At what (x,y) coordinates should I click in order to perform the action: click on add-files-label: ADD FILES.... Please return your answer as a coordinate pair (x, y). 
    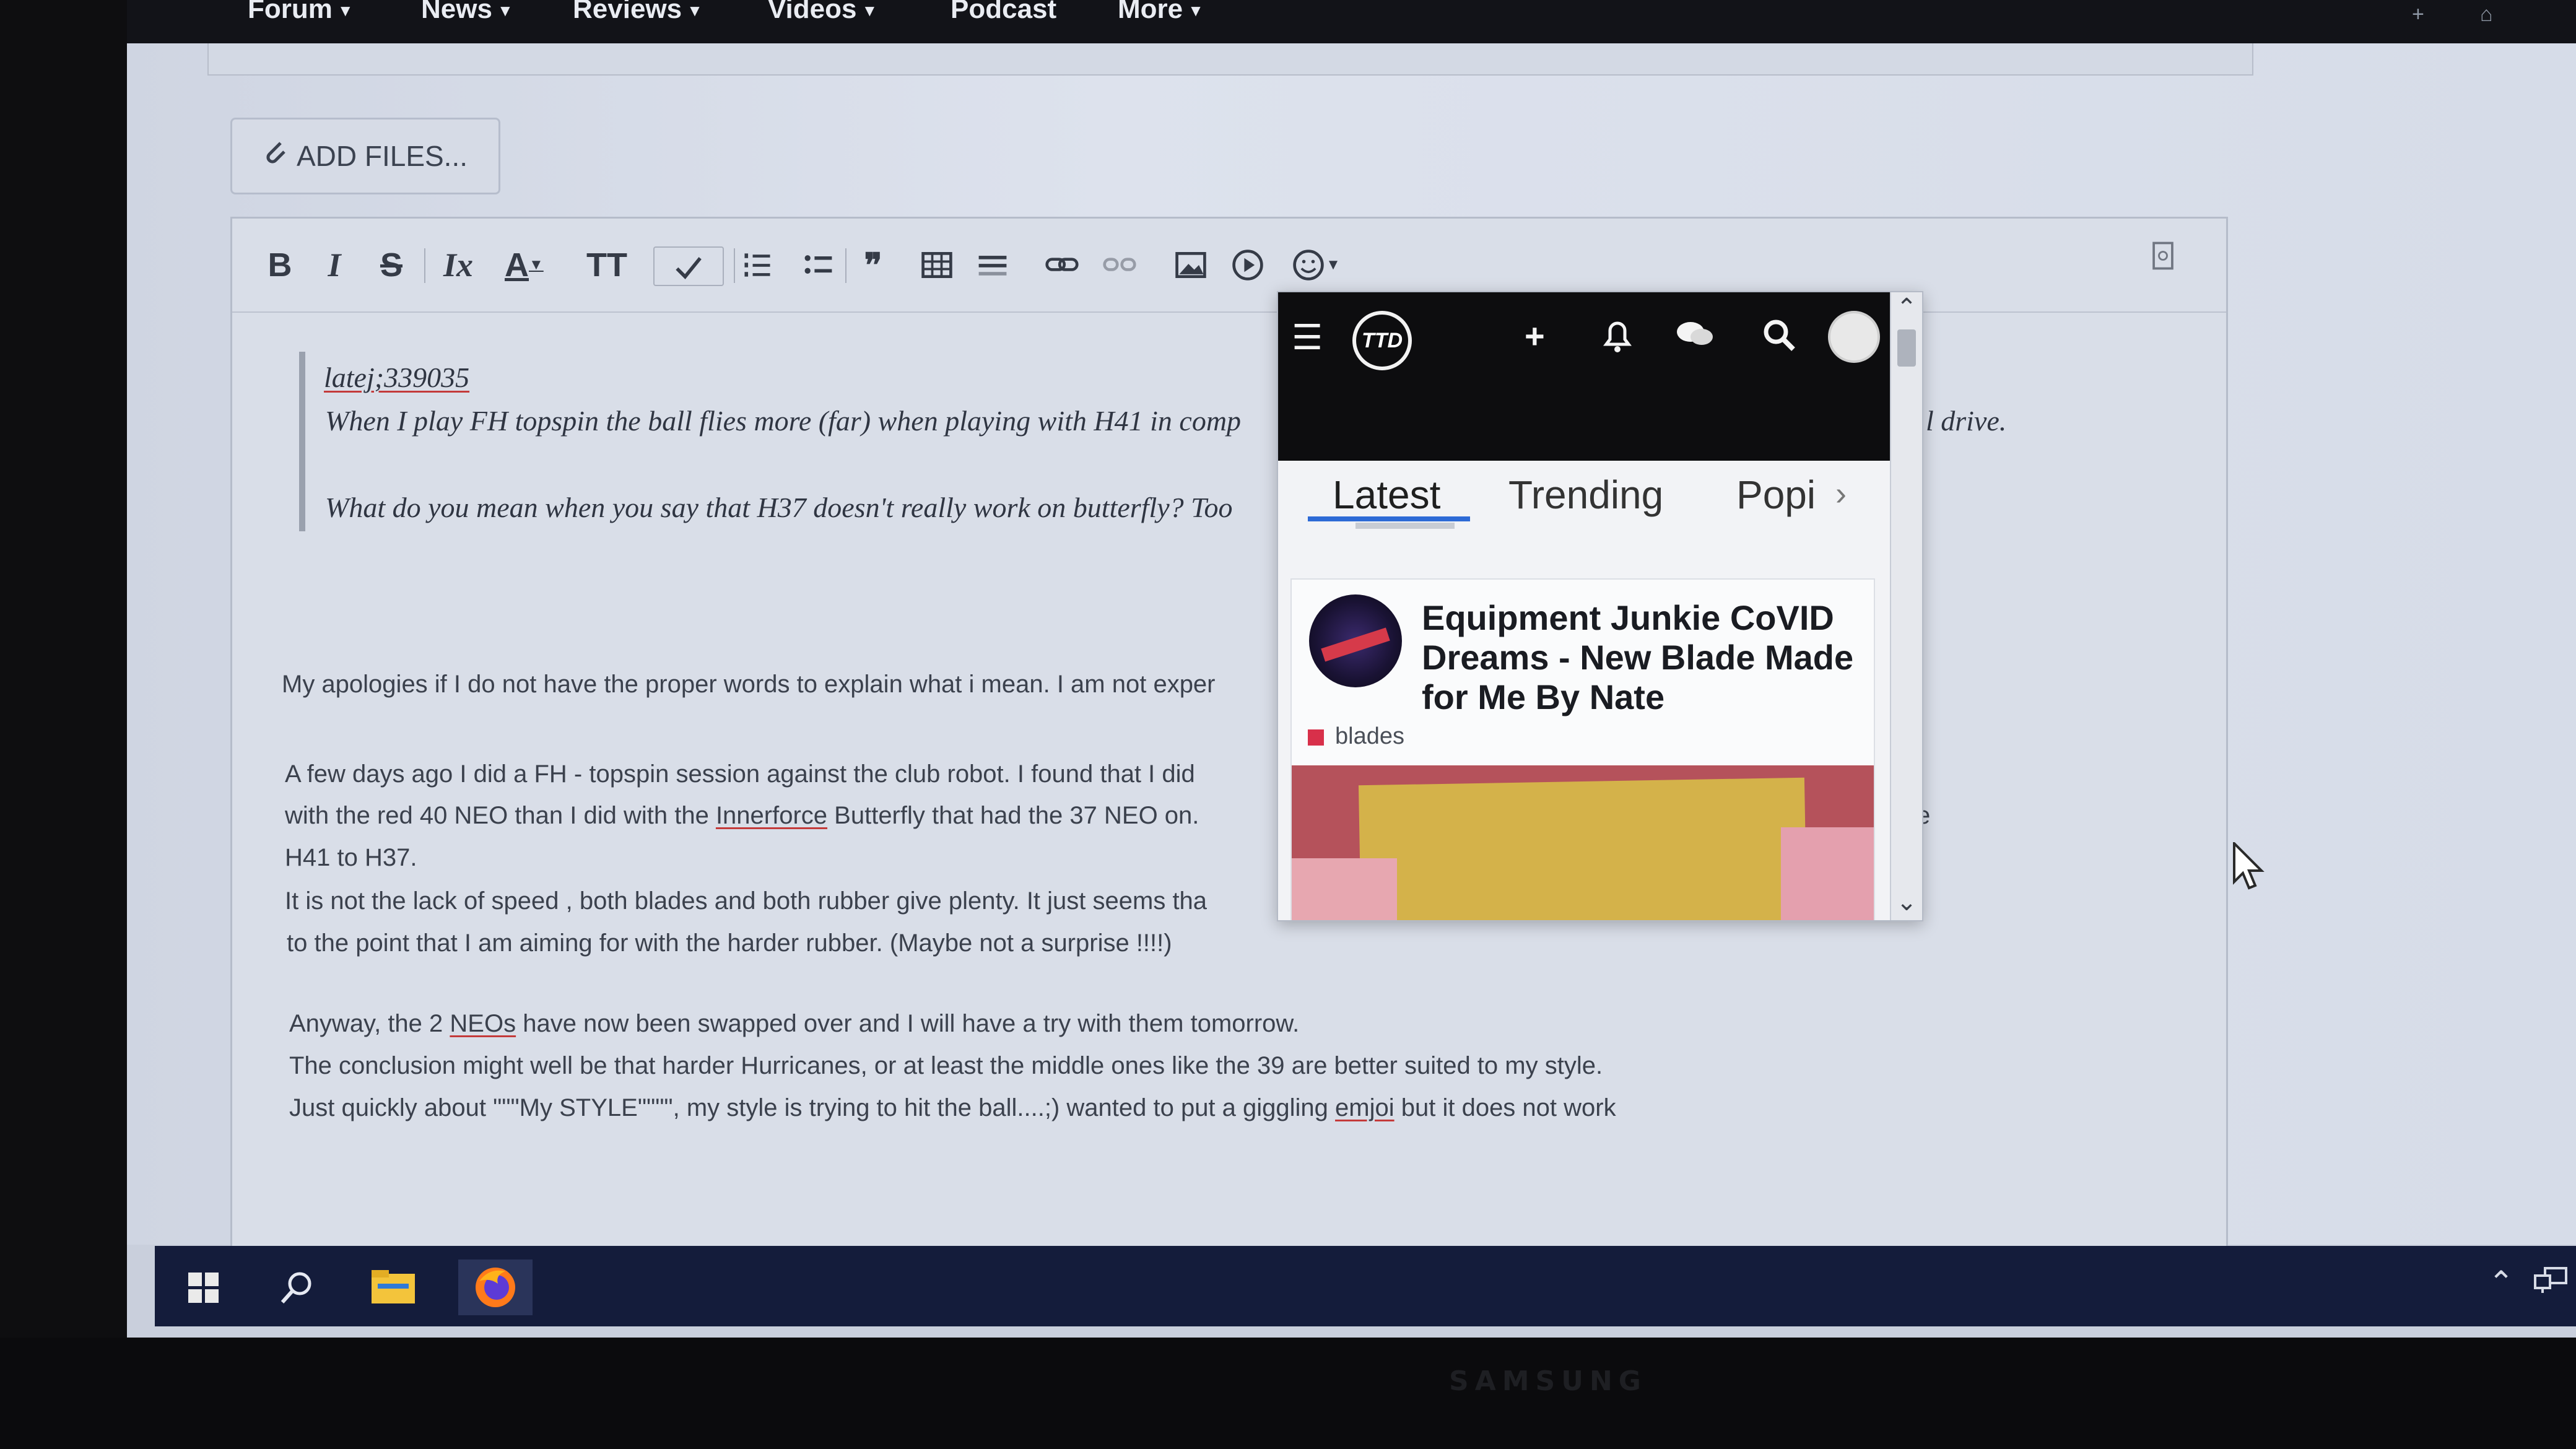
    Looking at the image, I should click on (382, 156).